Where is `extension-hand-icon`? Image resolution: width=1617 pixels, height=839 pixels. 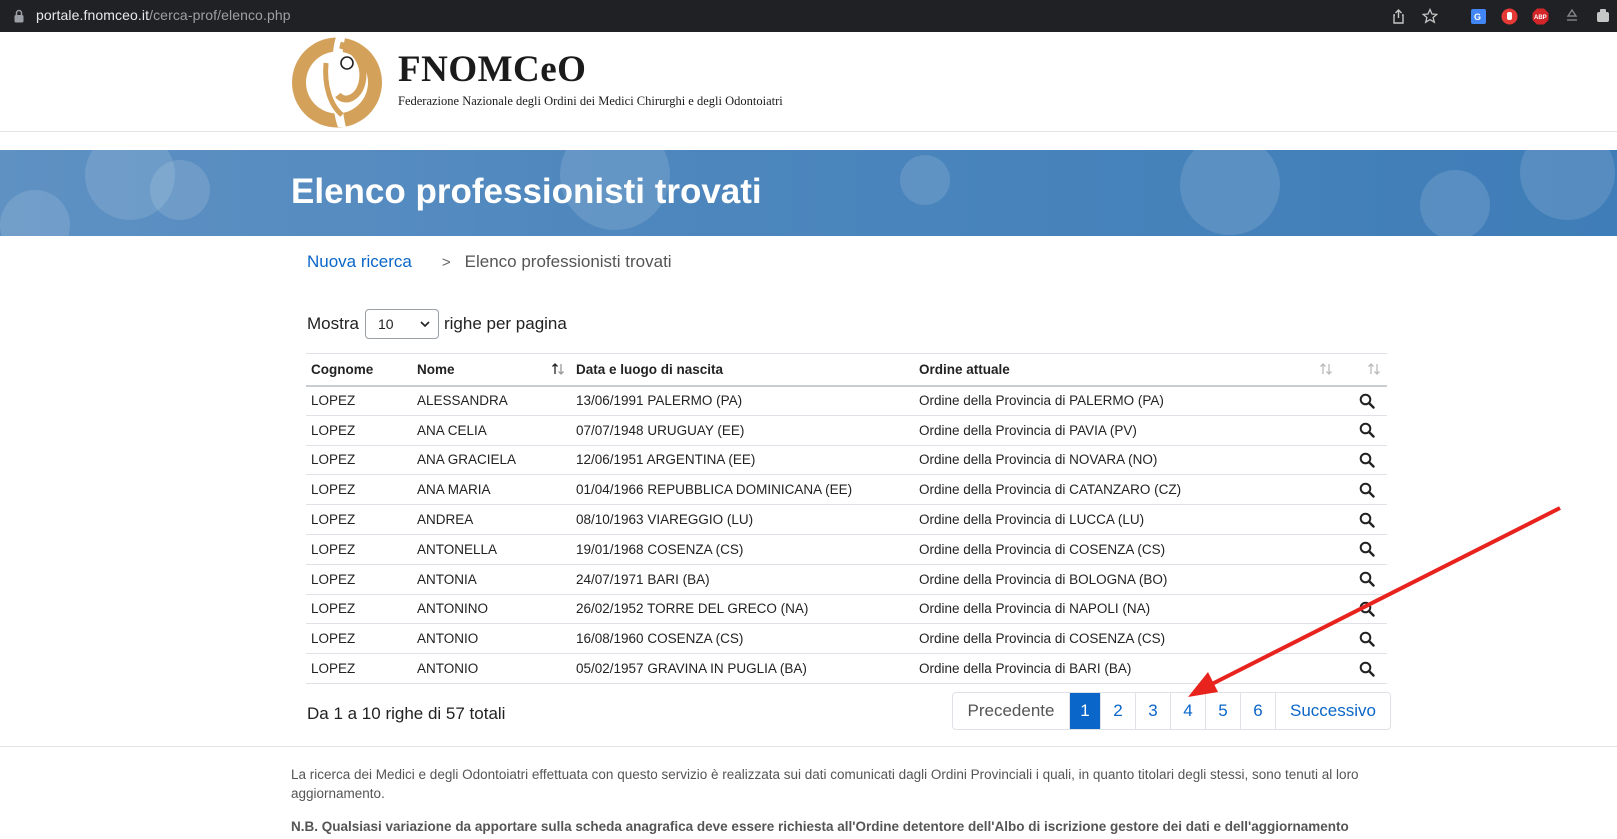
extension-hand-icon is located at coordinates (1509, 16).